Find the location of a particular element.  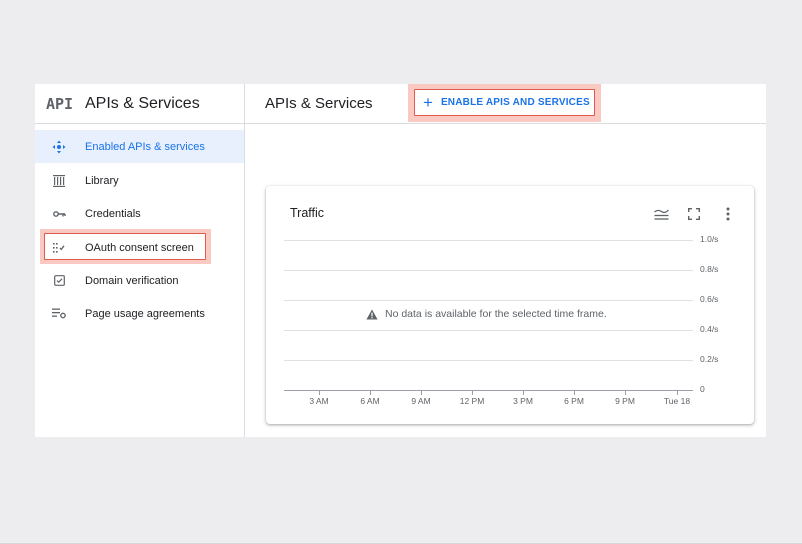

sidebar-item-credentials: Credentials is located at coordinates (139, 213).